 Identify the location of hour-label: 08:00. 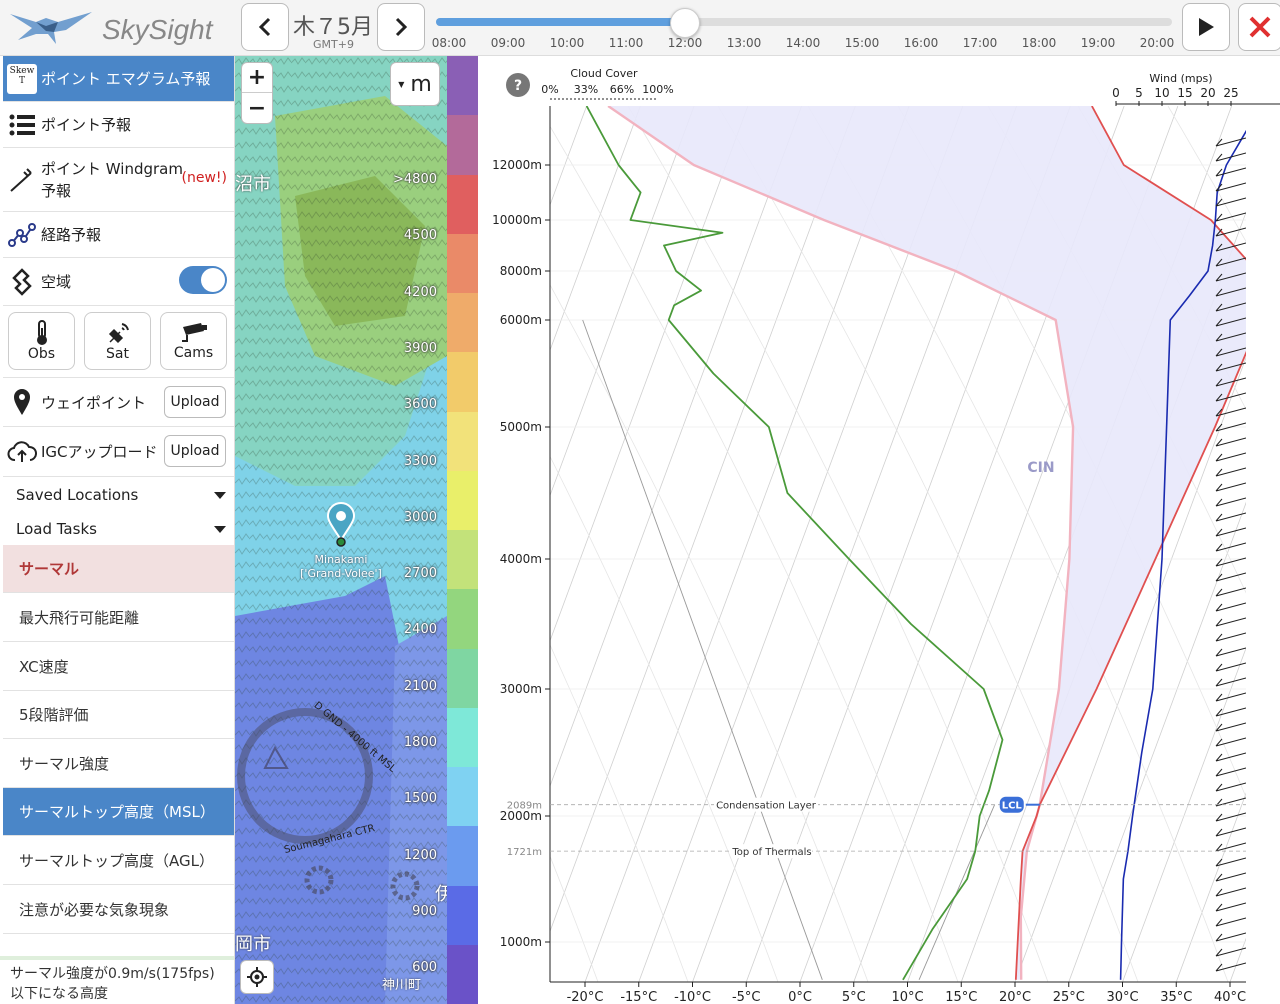
(449, 43).